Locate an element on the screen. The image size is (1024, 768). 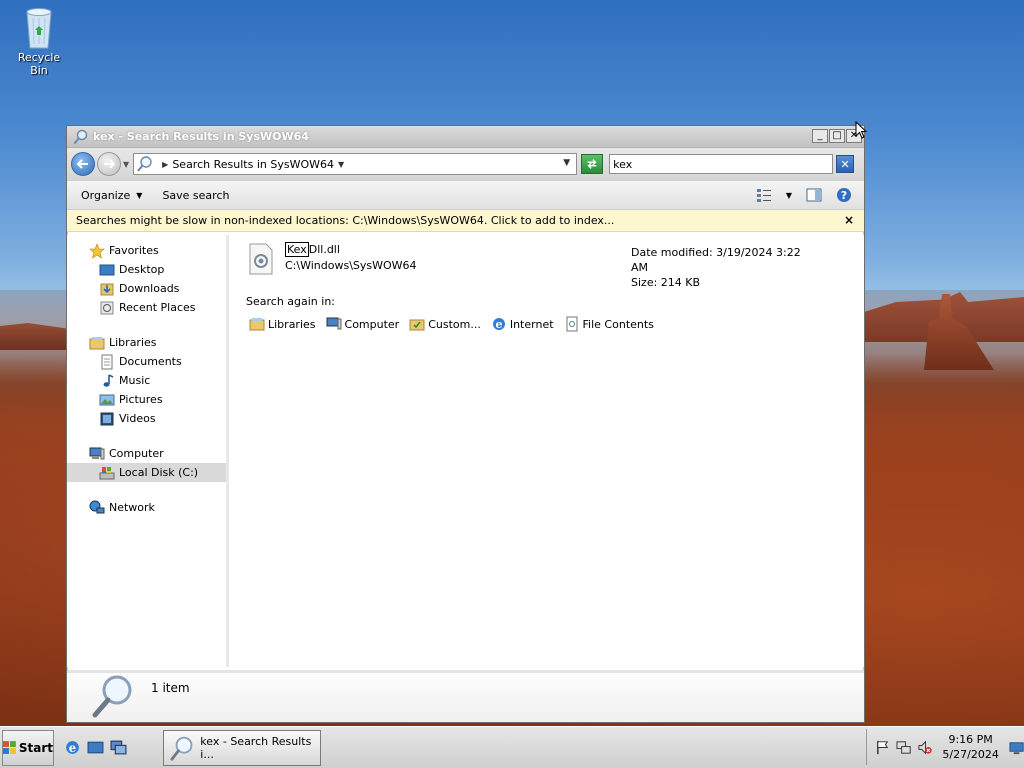
back-button is located at coordinates (83, 164).